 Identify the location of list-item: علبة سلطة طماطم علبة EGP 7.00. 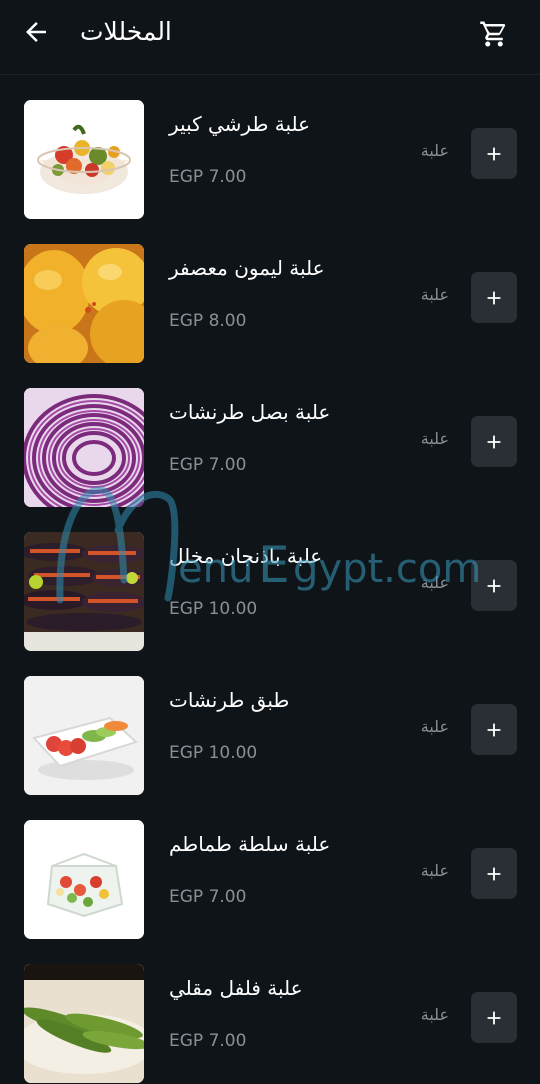
(270, 868).